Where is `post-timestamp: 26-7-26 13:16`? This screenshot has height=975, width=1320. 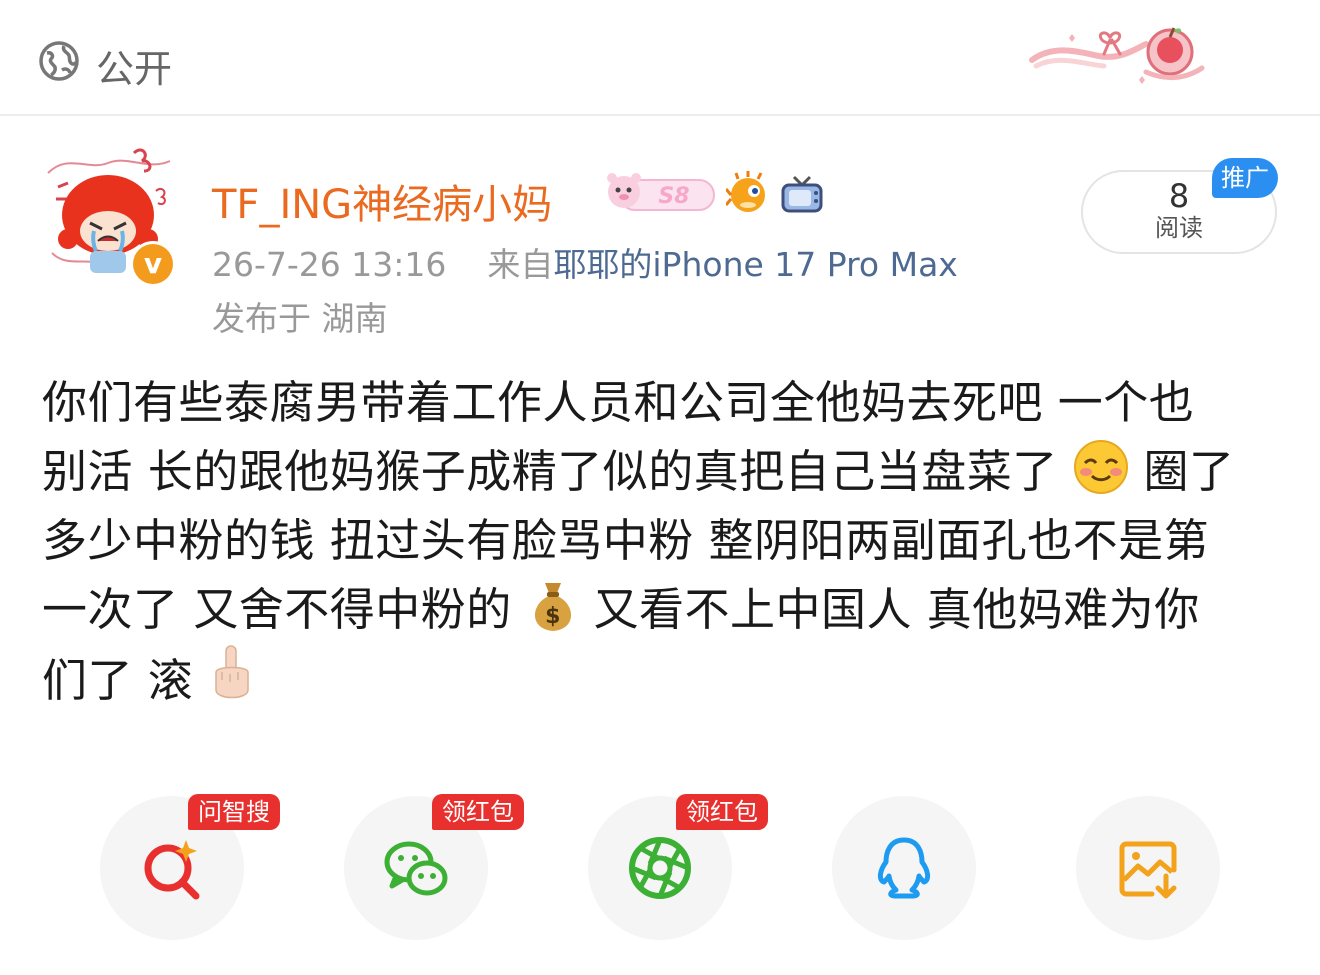 post-timestamp: 26-7-26 13:16 is located at coordinates (329, 264).